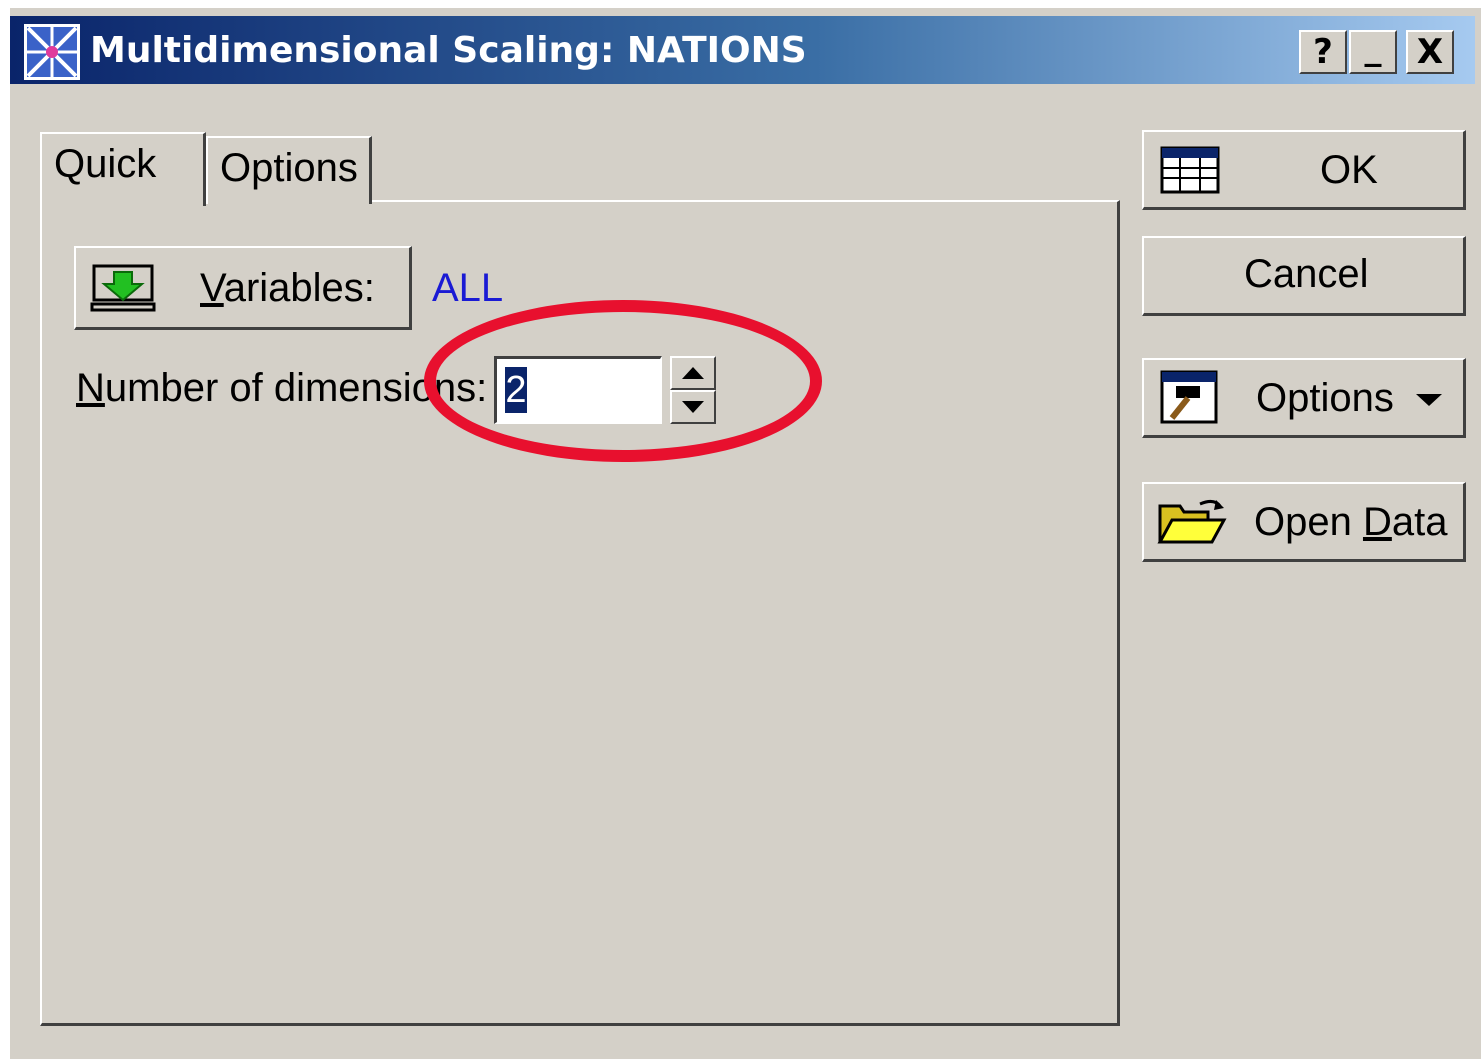 This screenshot has height=1059, width=1481. What do you see at coordinates (1304, 170) in the screenshot?
I see `ok-button: OK` at bounding box center [1304, 170].